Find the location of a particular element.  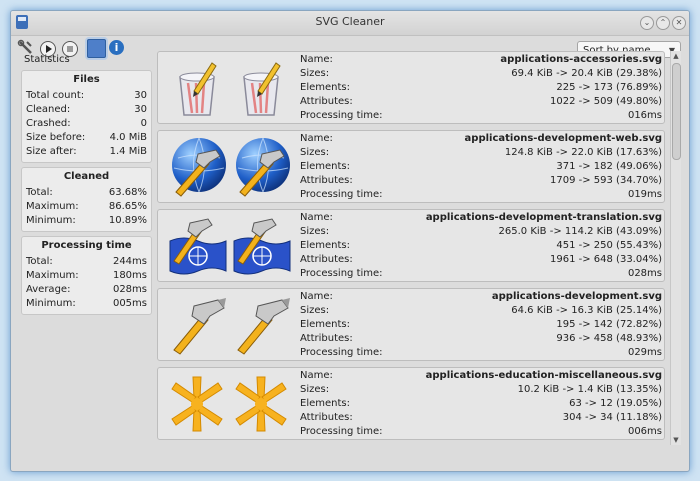

stat-value: 10.89% is located at coordinates (127, 220).